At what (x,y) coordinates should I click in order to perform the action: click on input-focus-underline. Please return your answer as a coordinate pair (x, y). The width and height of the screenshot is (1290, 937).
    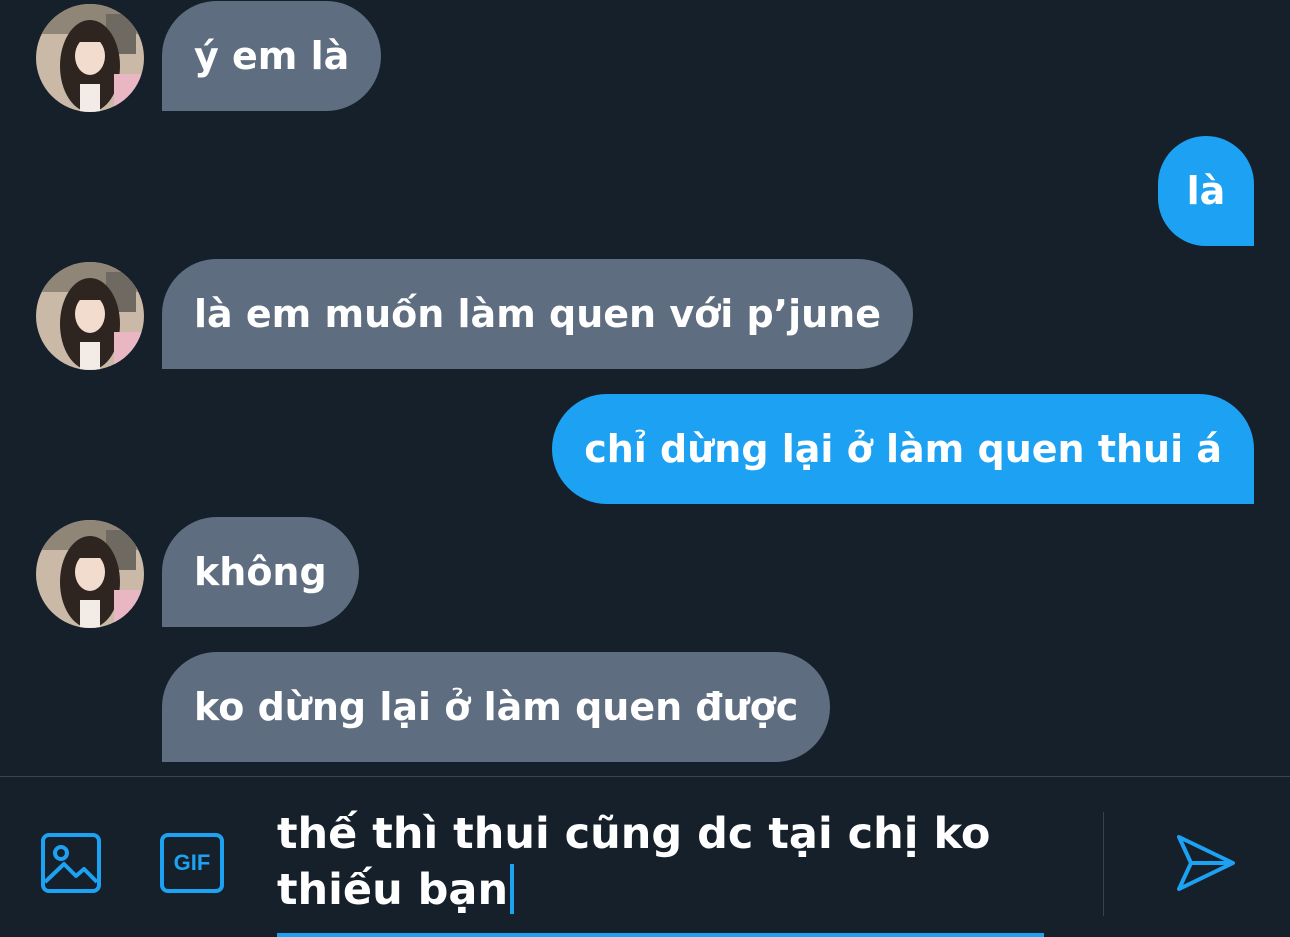
    Looking at the image, I should click on (660, 935).